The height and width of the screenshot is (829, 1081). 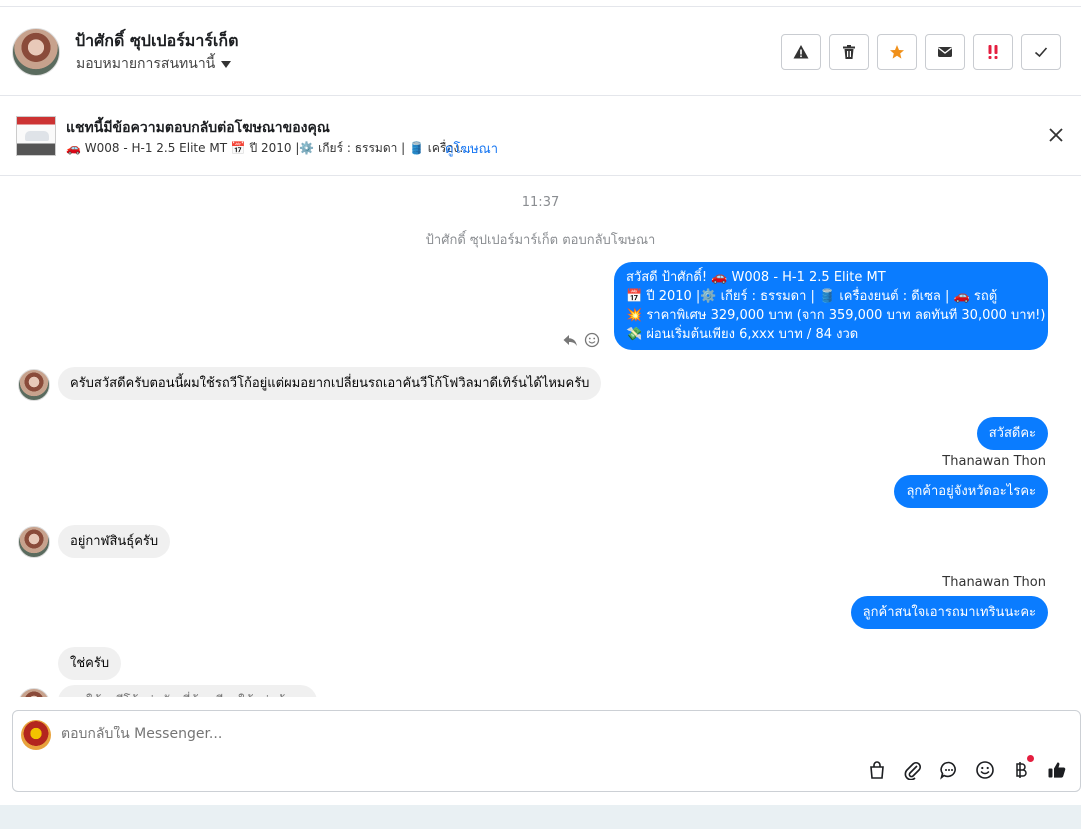 What do you see at coordinates (156, 41) in the screenshot?
I see `contact-name: ป้าศักดิ์ ซุปเปอร์มาร์เก็ต` at bounding box center [156, 41].